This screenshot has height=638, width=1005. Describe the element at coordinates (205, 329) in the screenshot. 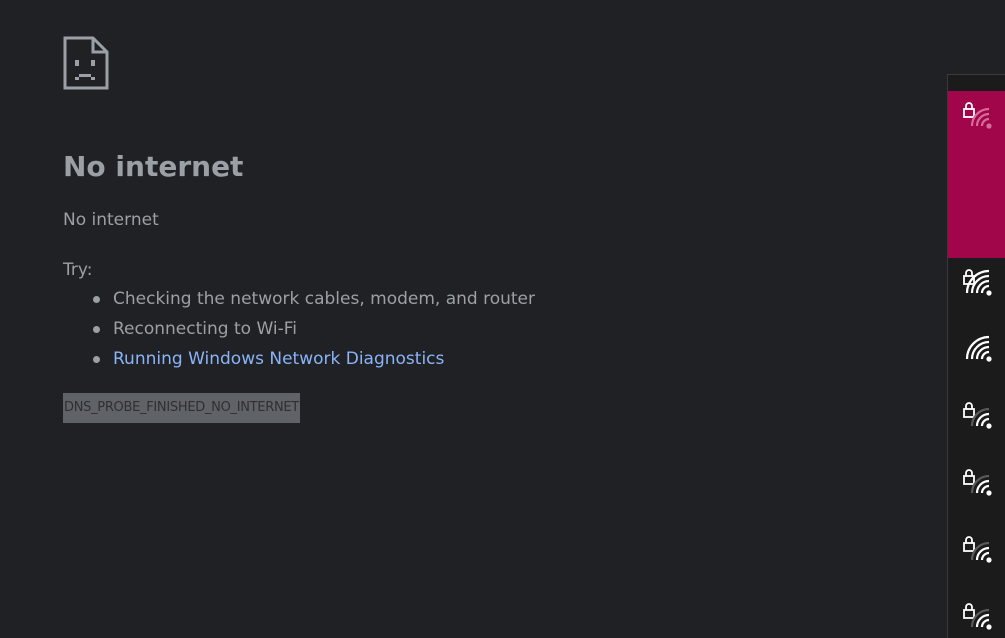

I see `suggestion-text: Reconnecting to Wi-Fi` at that location.